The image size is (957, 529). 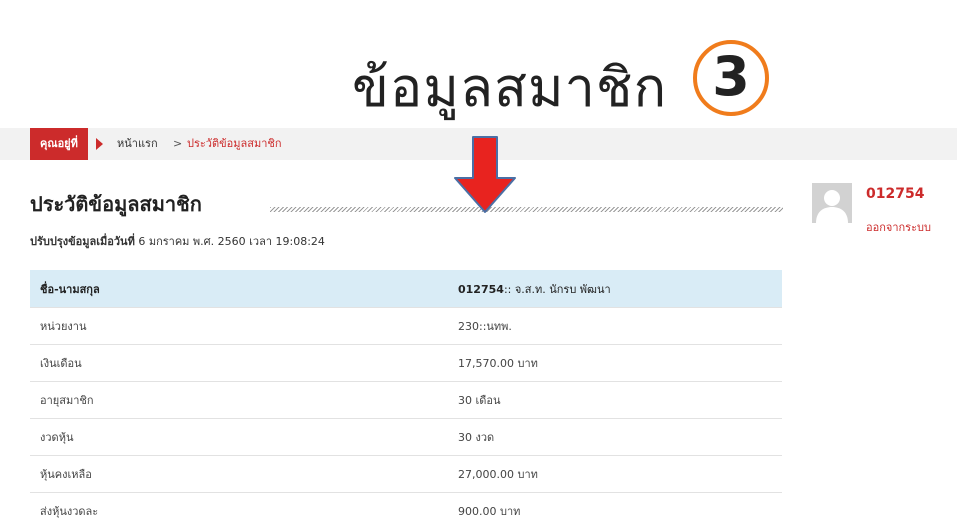 I want to click on table-row: หน่วยงาน 230::นทพ., so click(x=406, y=326).